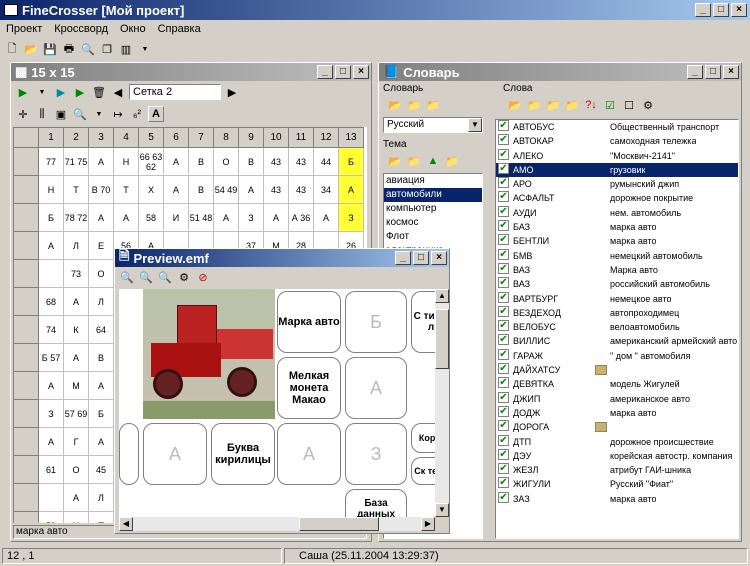  I want to click on word-row: ✔ ДОРОГА, so click(617, 427).